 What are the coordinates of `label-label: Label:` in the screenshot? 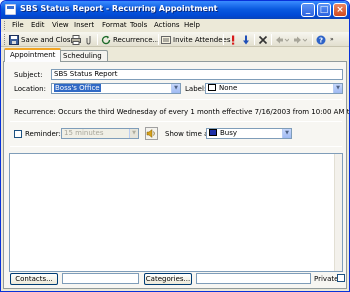 It's located at (196, 89).